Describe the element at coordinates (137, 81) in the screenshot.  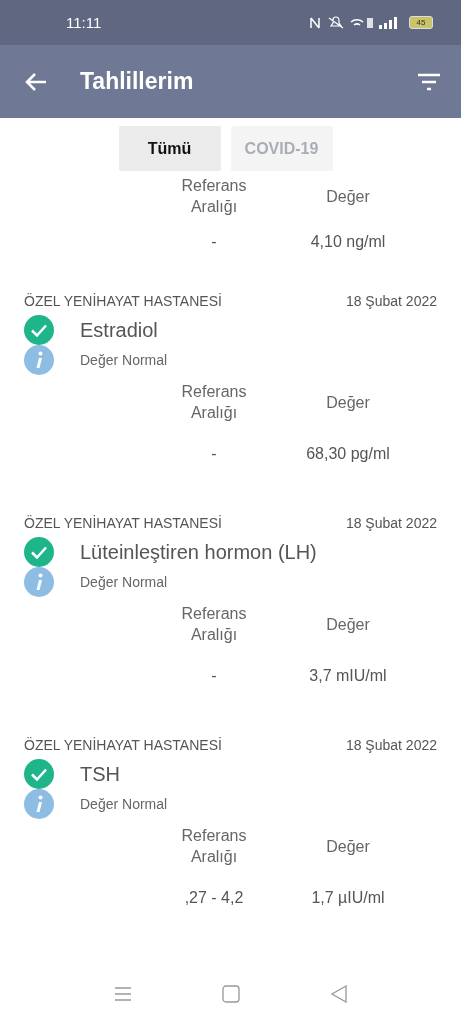
I see `screen-title: Tahlillerim` at that location.